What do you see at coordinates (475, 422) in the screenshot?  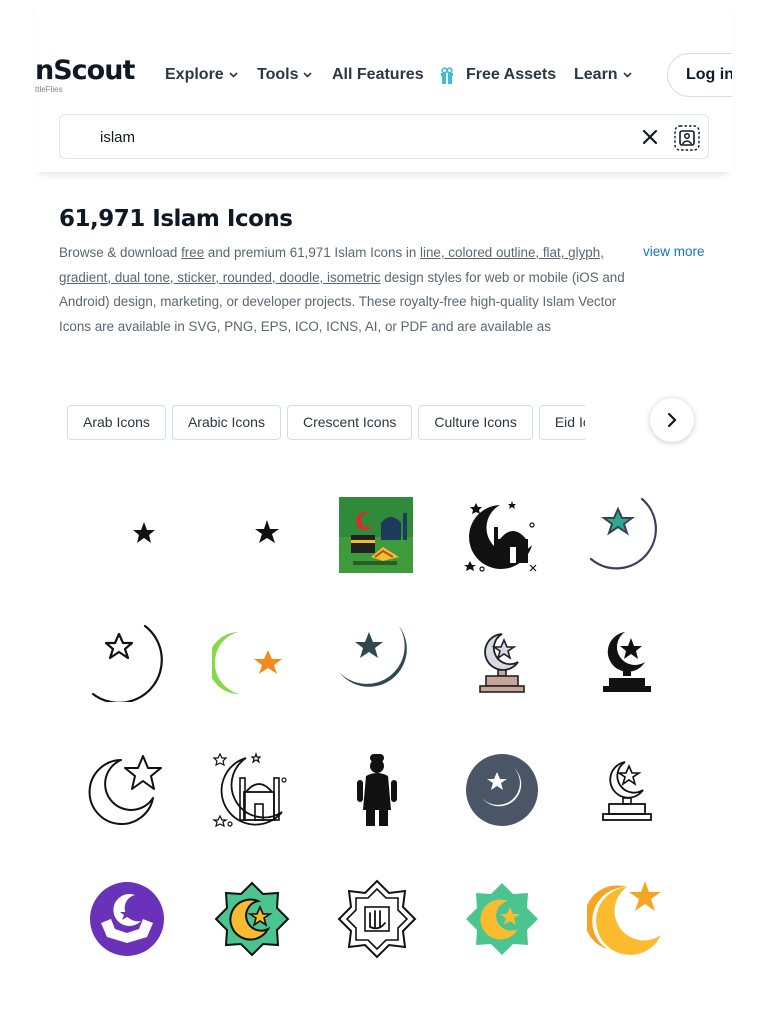 I see `tag-chip: Culture Icons` at bounding box center [475, 422].